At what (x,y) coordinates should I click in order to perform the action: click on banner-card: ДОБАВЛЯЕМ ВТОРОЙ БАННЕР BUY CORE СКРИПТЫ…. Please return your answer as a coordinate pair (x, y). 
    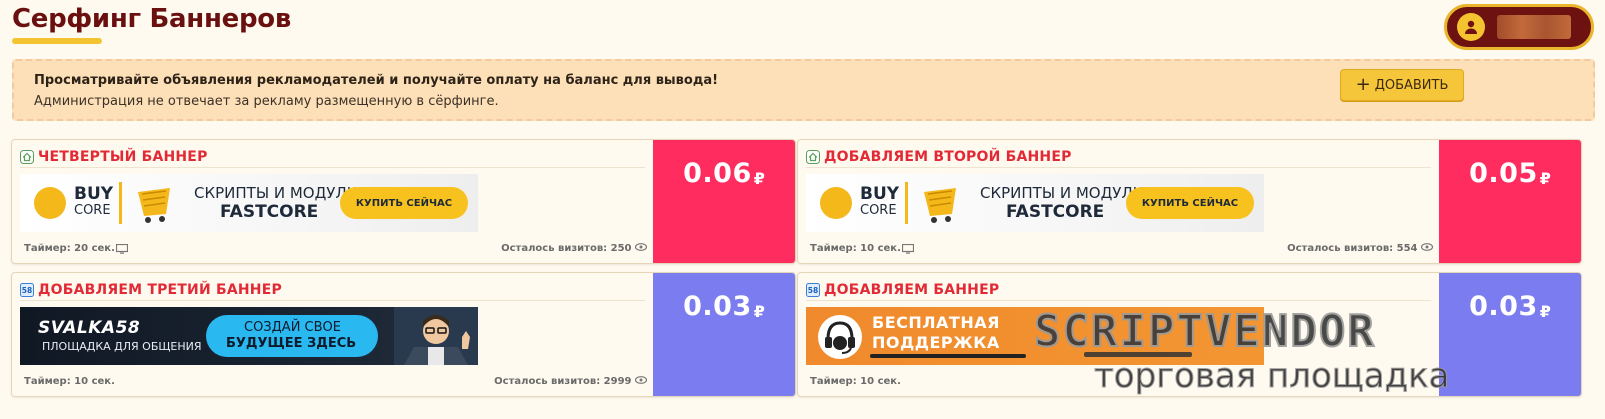
    Looking at the image, I should click on (1189, 201).